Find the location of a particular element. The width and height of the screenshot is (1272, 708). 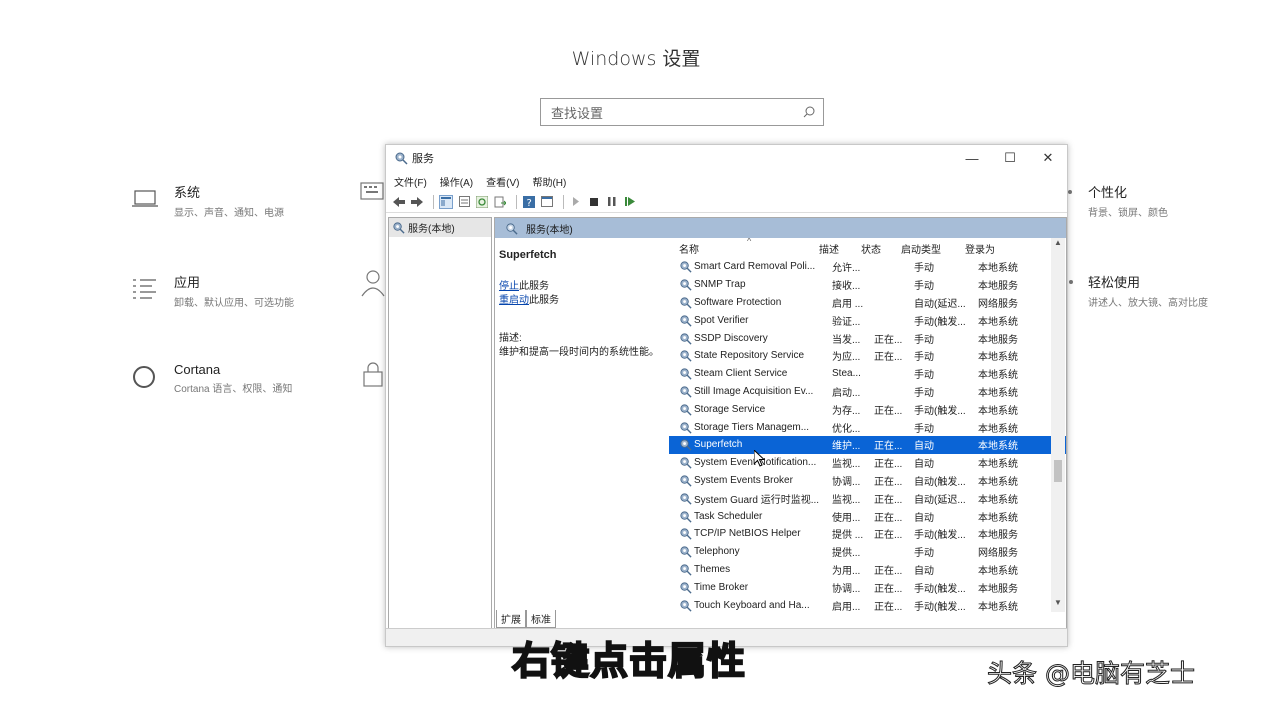

service-name: Spot Verifier is located at coordinates (721, 320).